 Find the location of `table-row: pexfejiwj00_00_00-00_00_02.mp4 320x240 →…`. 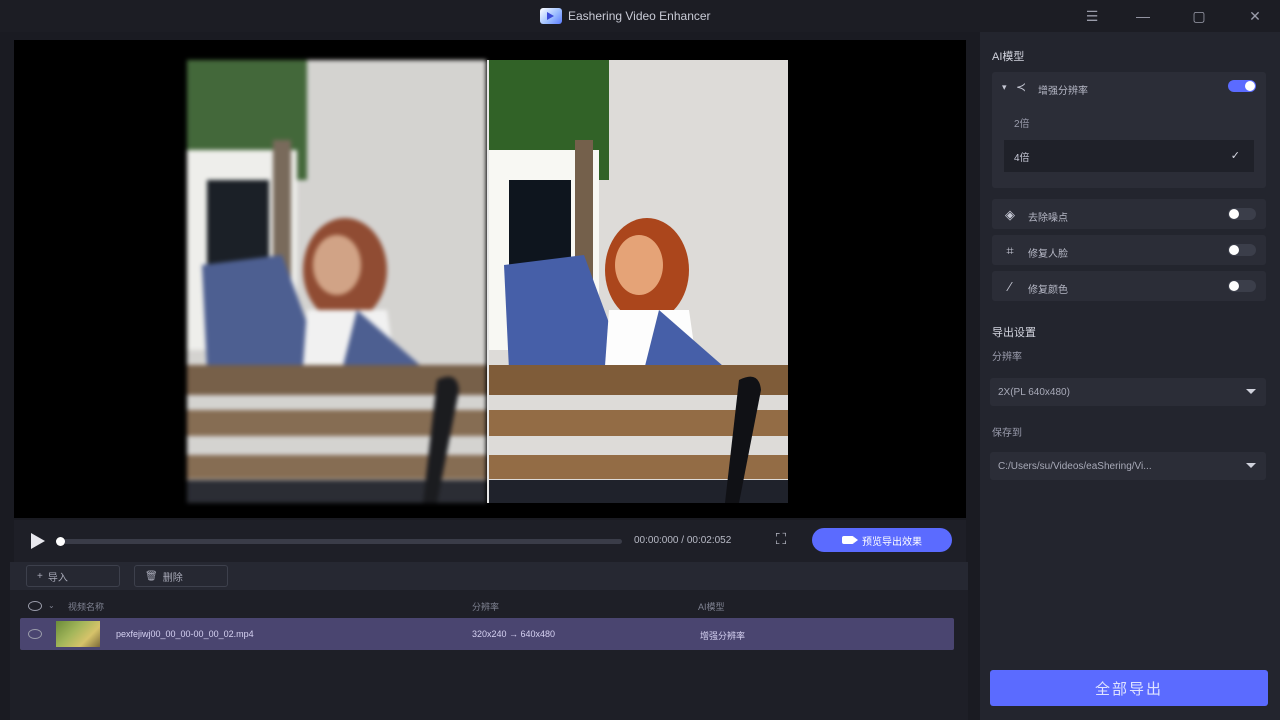

table-row: pexfejiwj00_00_00-00_00_02.mp4 320x240 →… is located at coordinates (487, 634).